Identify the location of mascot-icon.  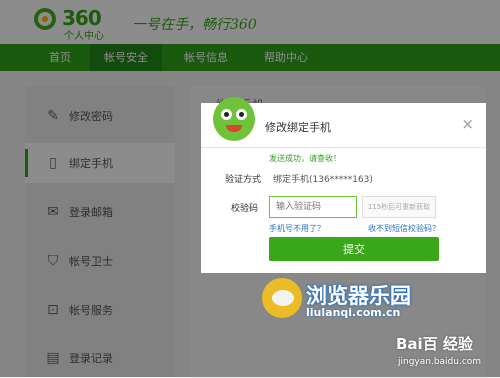
(234, 119).